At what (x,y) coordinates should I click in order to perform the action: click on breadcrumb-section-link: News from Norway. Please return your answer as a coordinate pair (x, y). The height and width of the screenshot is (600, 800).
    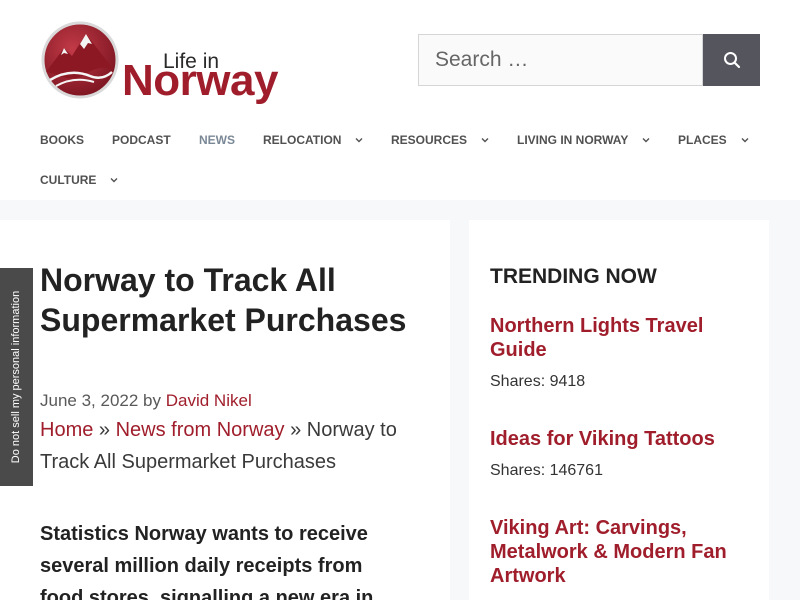
    Looking at the image, I should click on (200, 430).